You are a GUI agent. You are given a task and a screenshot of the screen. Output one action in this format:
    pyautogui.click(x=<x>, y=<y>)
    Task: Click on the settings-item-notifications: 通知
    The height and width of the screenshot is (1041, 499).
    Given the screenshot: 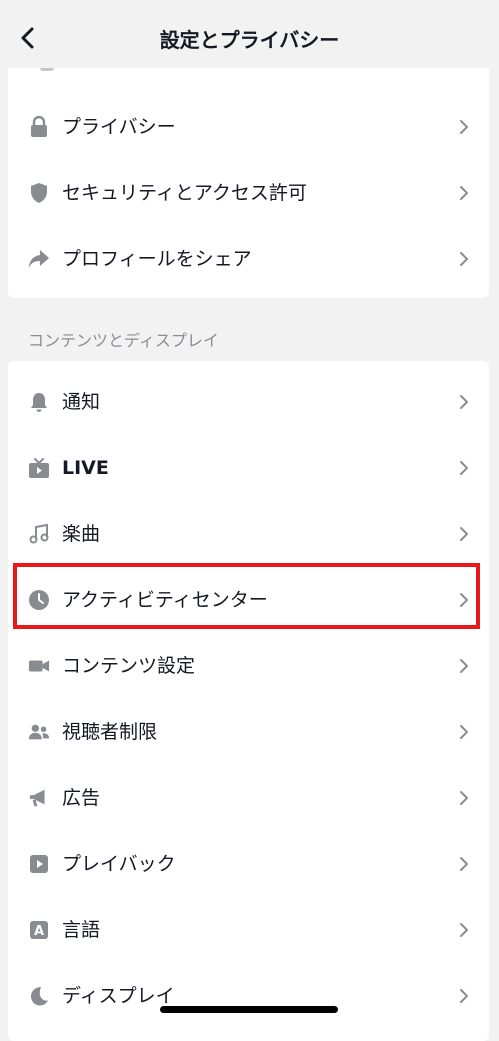 What is the action you would take?
    pyautogui.click(x=248, y=402)
    